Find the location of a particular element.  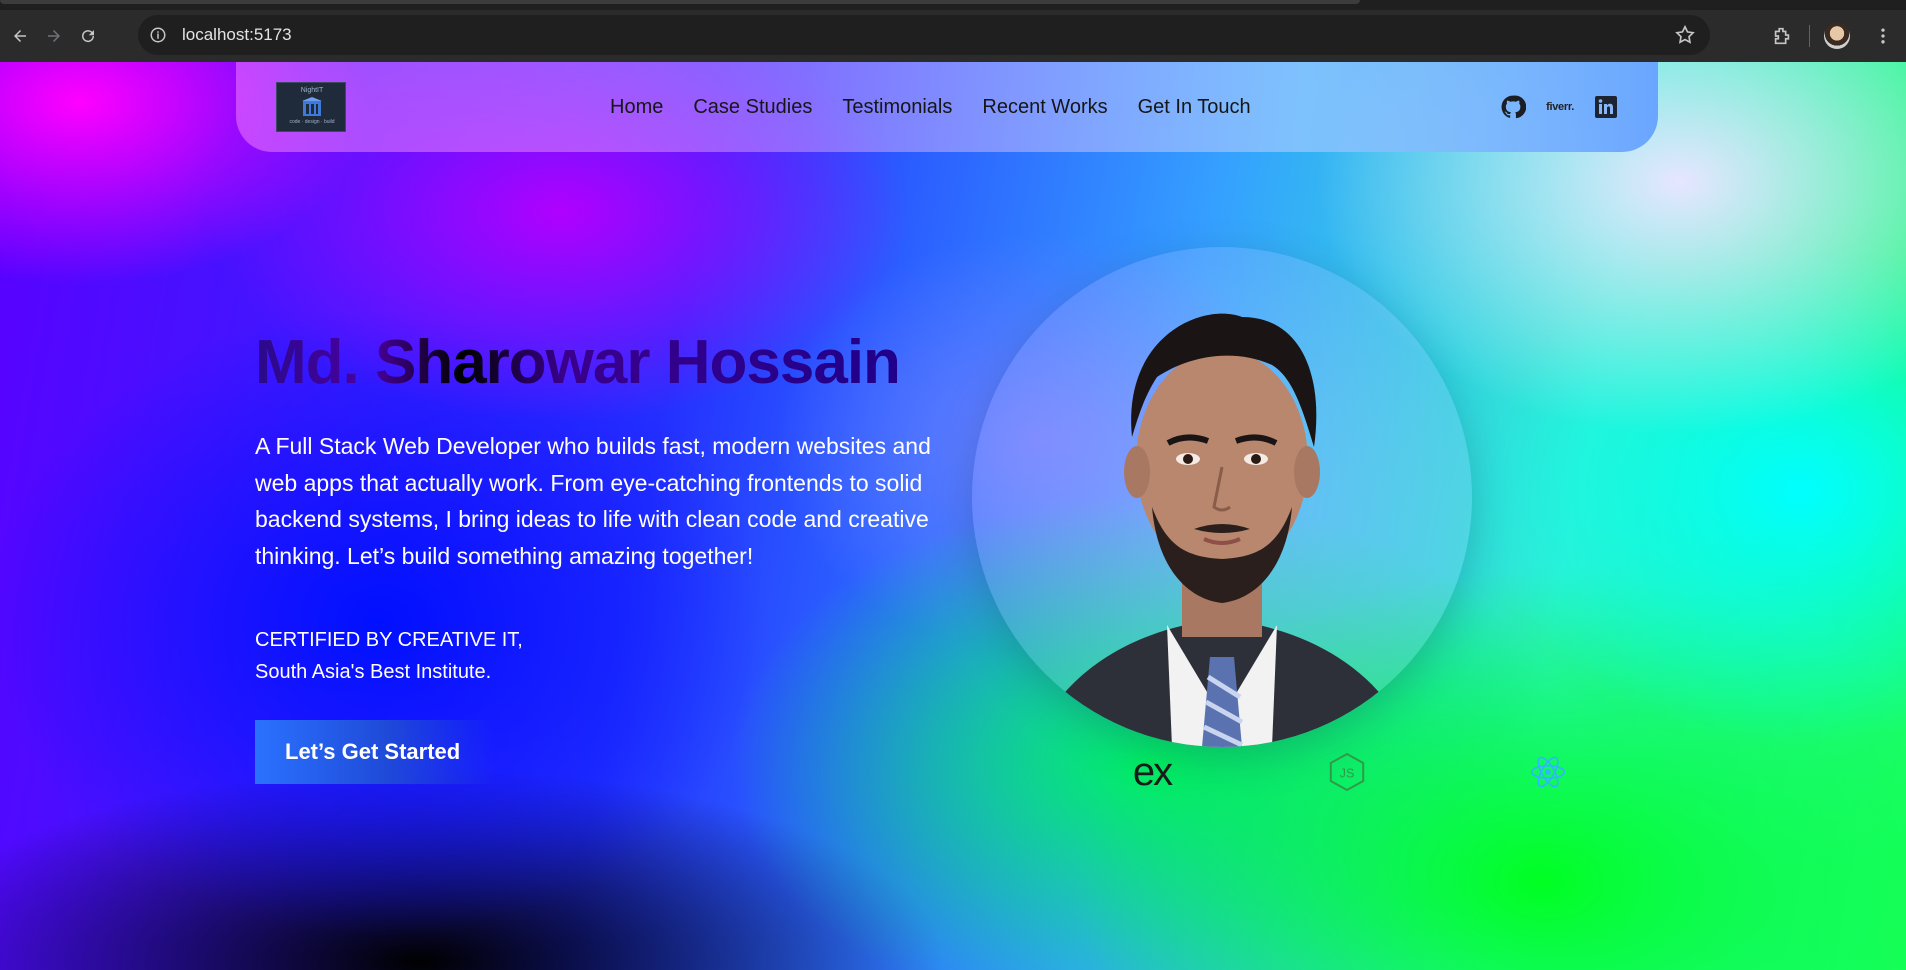

tab-strip-line is located at coordinates (680, 2).